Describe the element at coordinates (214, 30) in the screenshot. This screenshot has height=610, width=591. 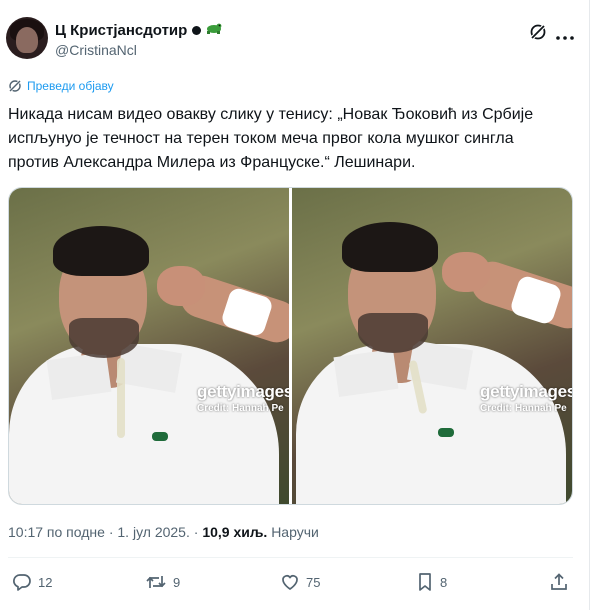
I see `frog-emoji-icon` at that location.